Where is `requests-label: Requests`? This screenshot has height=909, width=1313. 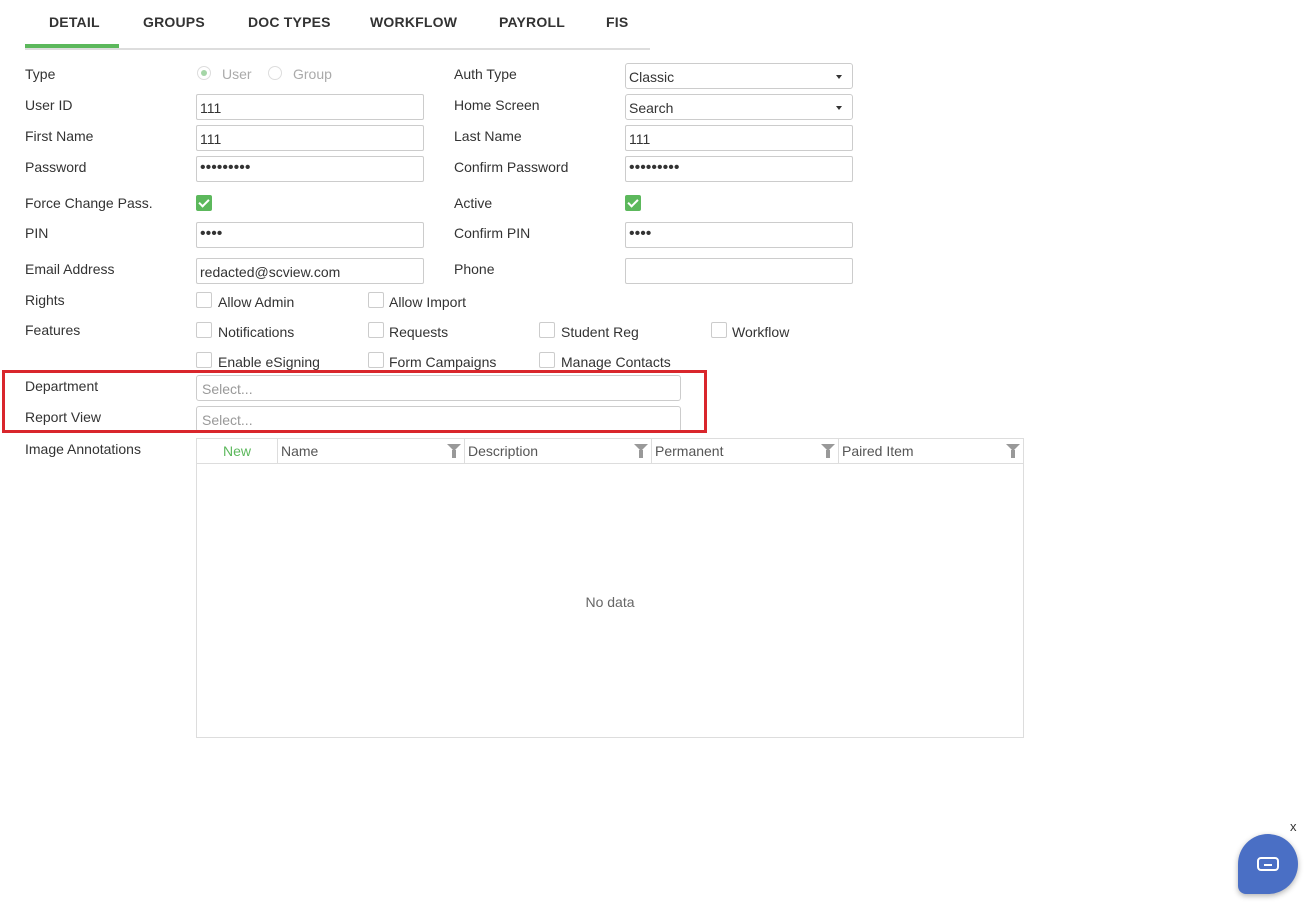 requests-label: Requests is located at coordinates (419, 332).